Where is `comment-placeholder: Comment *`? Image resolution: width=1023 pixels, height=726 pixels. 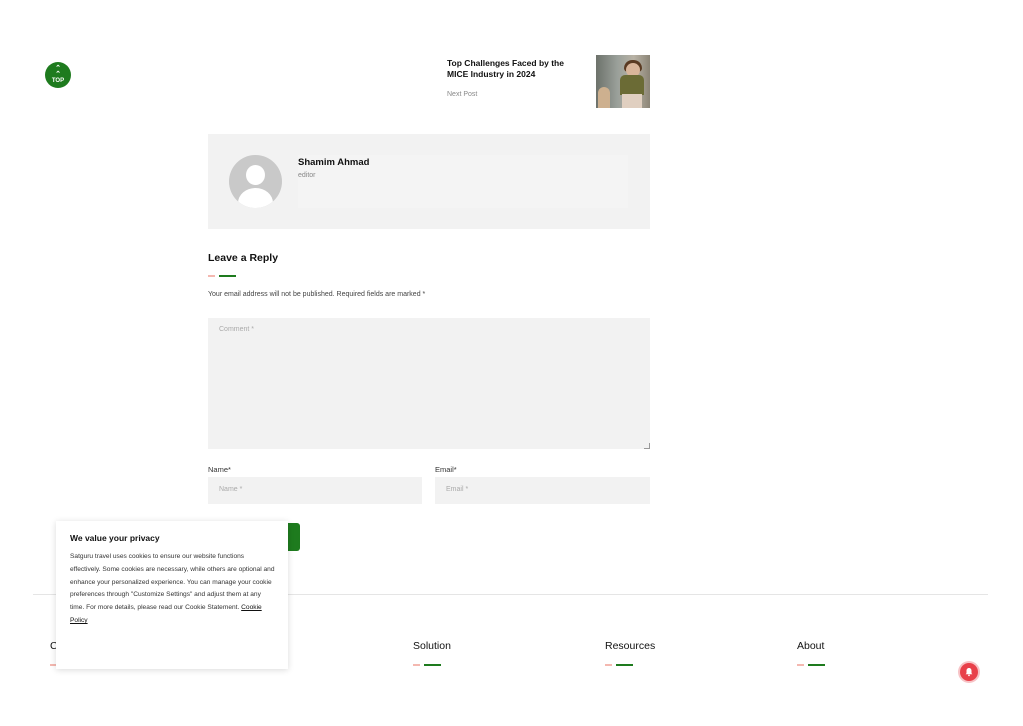
comment-placeholder: Comment * is located at coordinates (237, 329).